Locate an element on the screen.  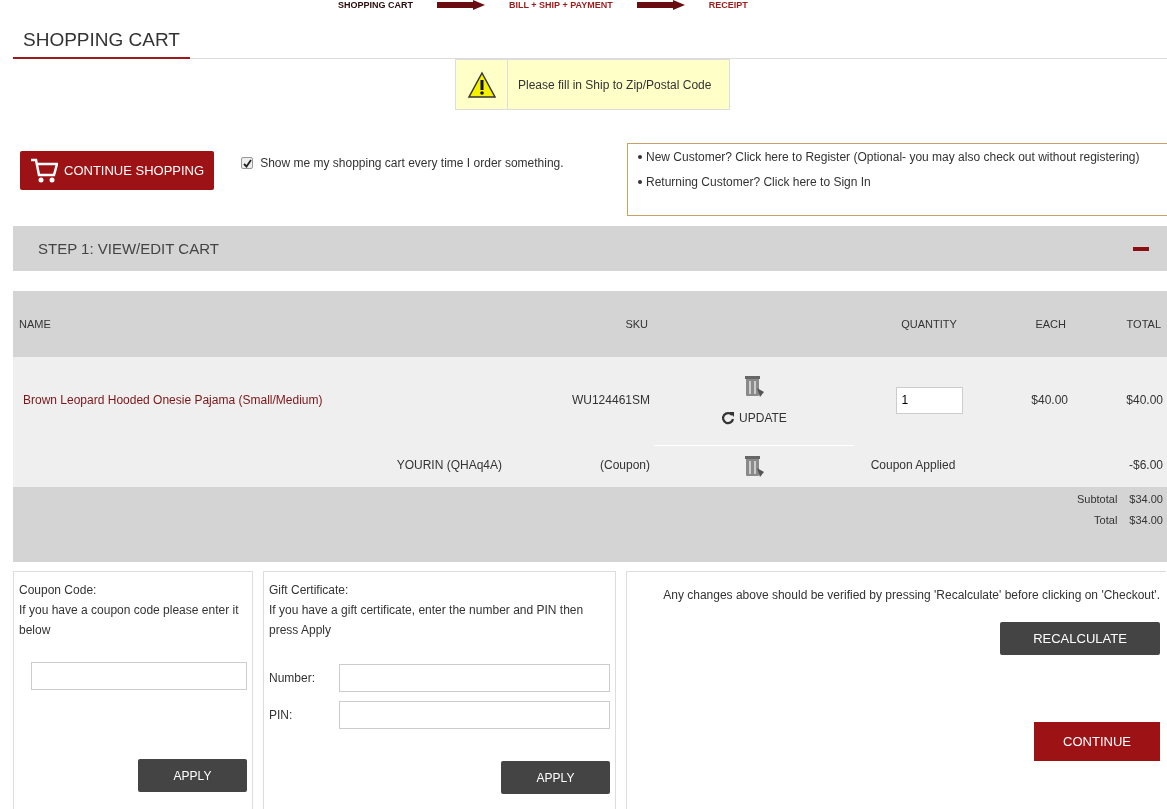
summary-label: Total is located at coordinates (1106, 520).